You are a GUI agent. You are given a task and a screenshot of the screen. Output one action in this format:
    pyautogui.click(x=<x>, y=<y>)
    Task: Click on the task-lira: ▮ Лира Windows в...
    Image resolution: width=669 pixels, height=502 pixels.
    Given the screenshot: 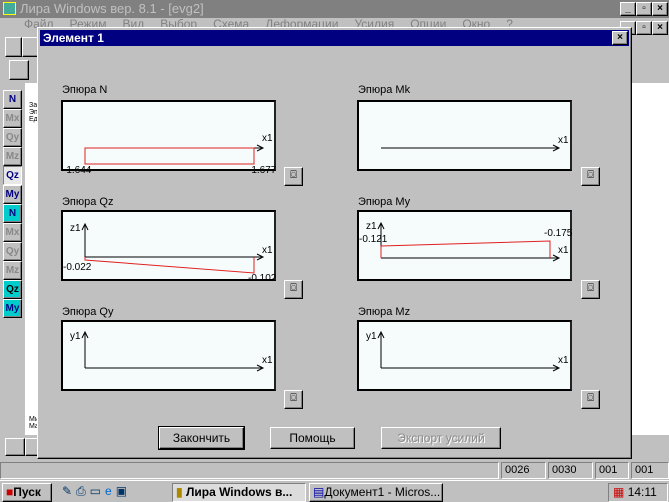 What is the action you would take?
    pyautogui.click(x=239, y=492)
    